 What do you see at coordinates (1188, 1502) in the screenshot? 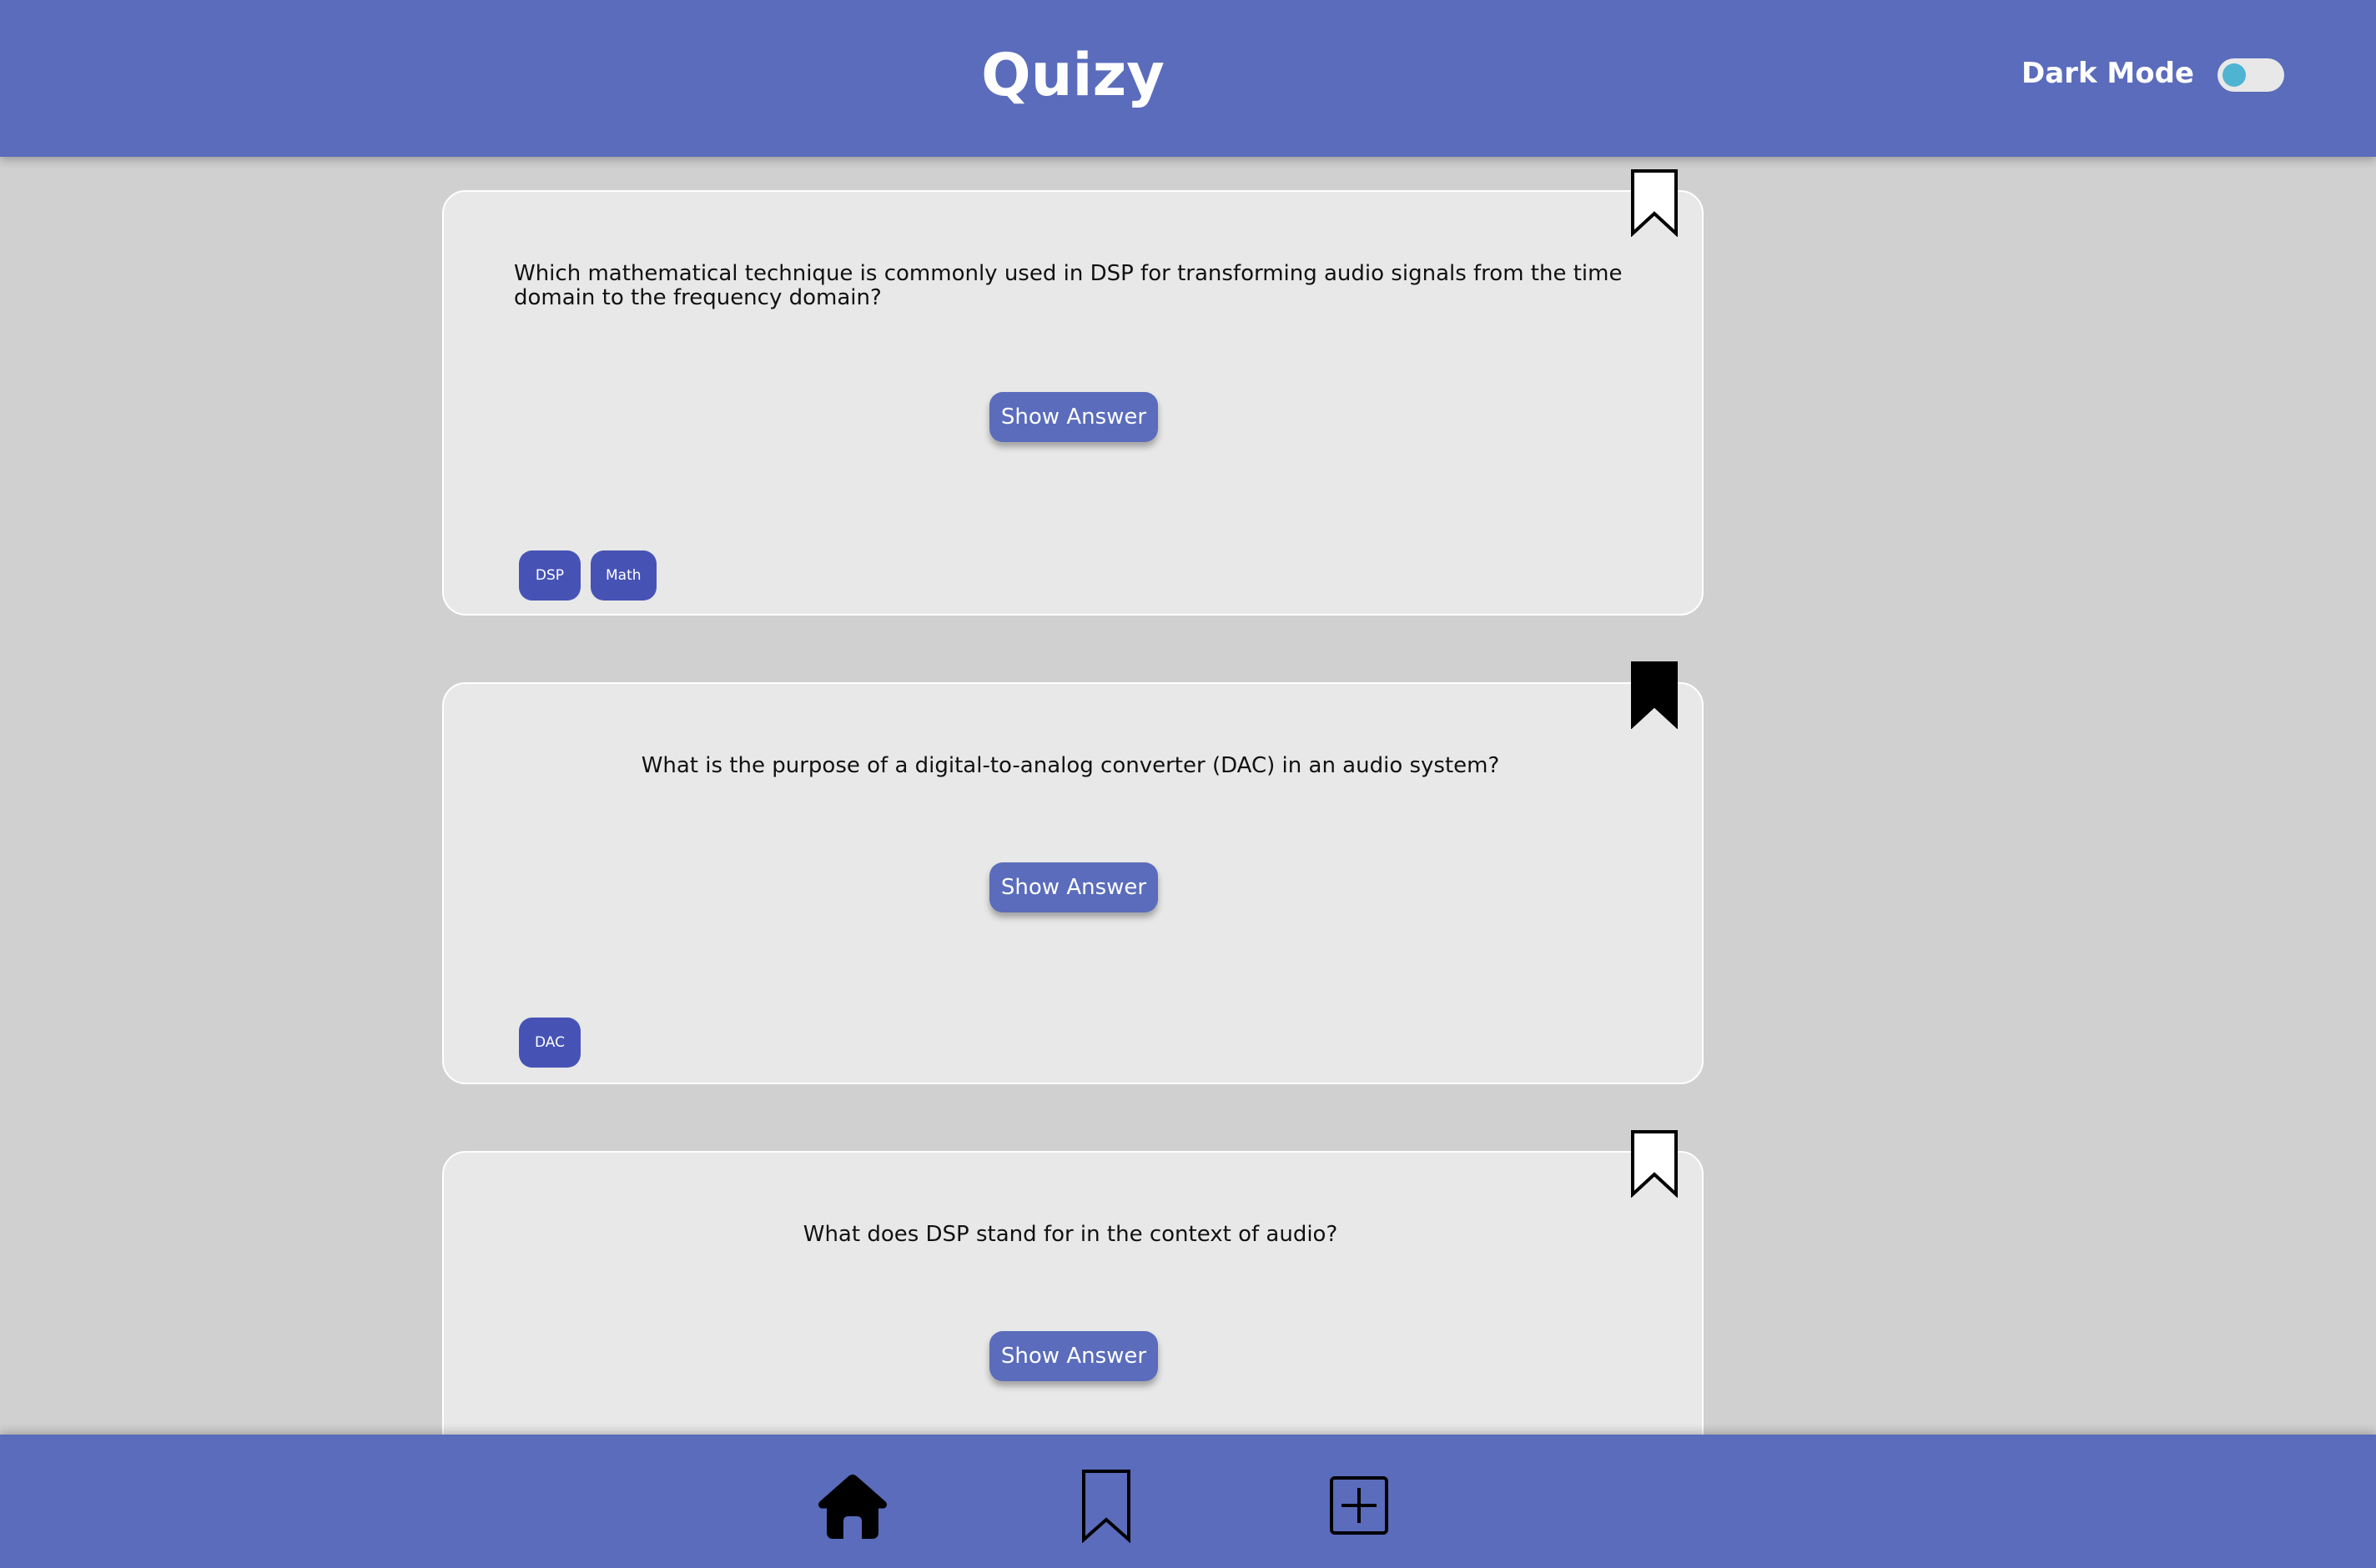
I see `bottom-nav` at bounding box center [1188, 1502].